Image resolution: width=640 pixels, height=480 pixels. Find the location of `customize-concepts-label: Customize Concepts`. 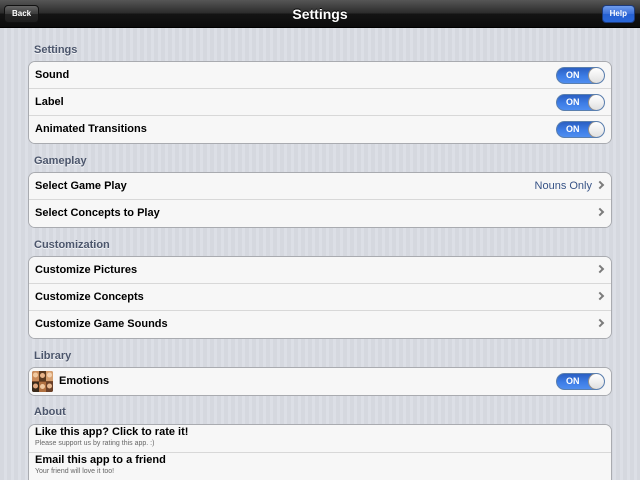

customize-concepts-label: Customize Concepts is located at coordinates (89, 297).